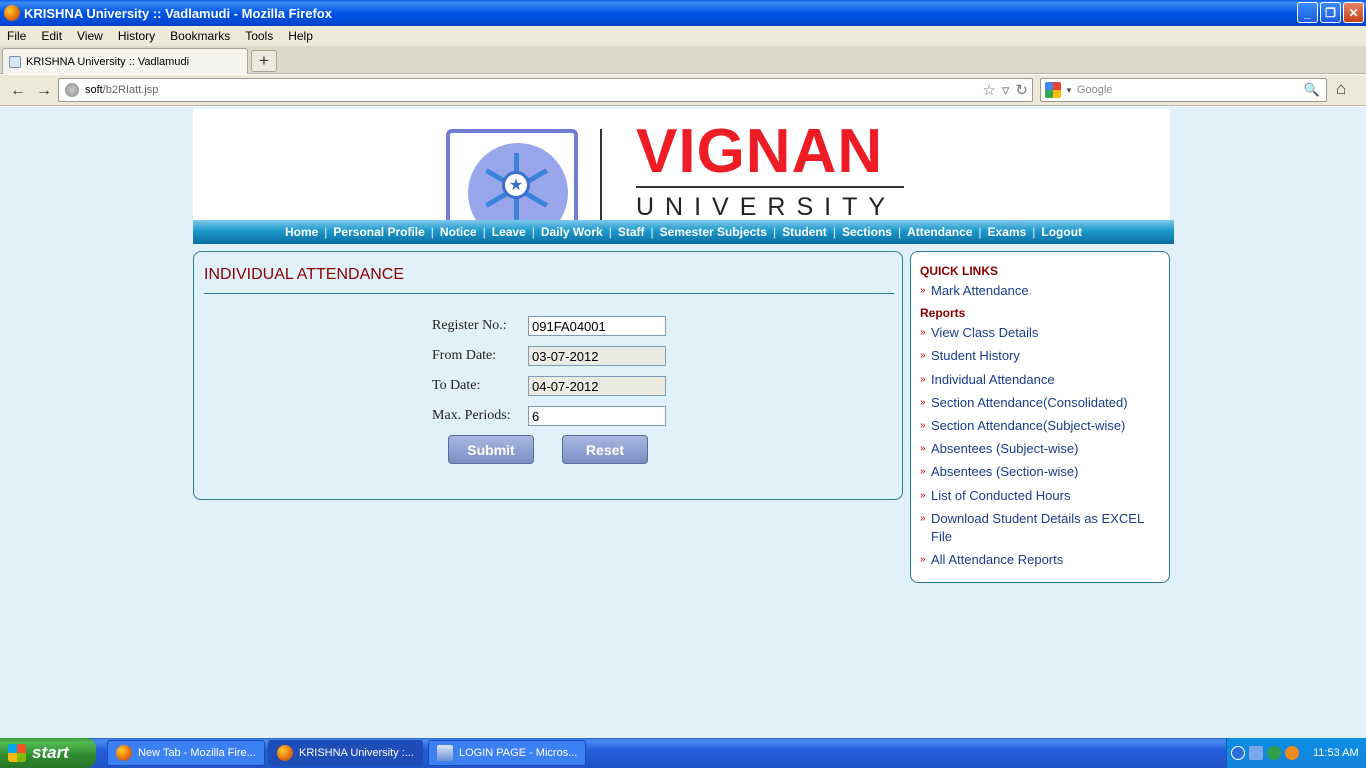  I want to click on word-document-icon, so click(445, 753).